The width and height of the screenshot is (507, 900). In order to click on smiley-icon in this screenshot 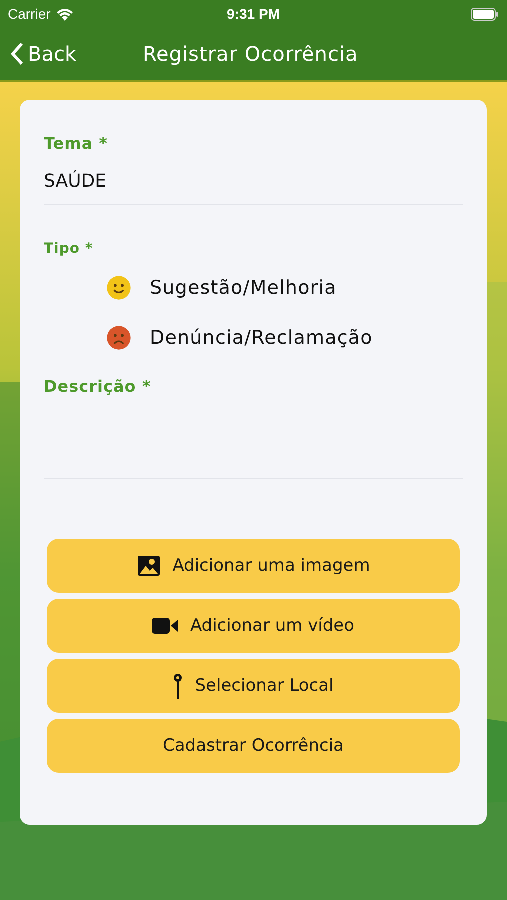, I will do `click(119, 288)`.